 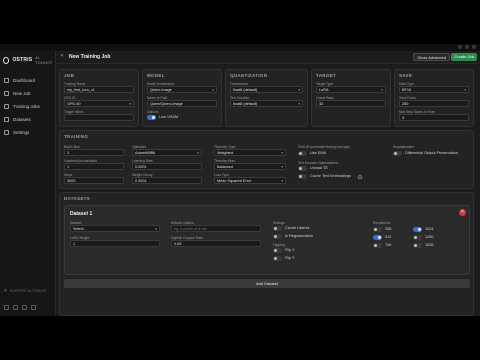 I want to click on steps-input: 3000, so click(x=94, y=180).